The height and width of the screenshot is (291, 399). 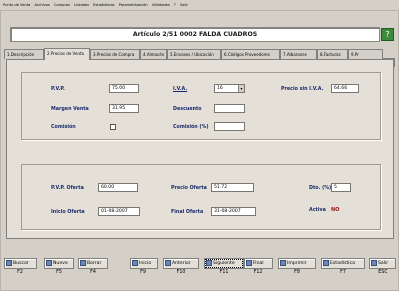 I want to click on salir-button-label: Salir, so click(x=383, y=263).